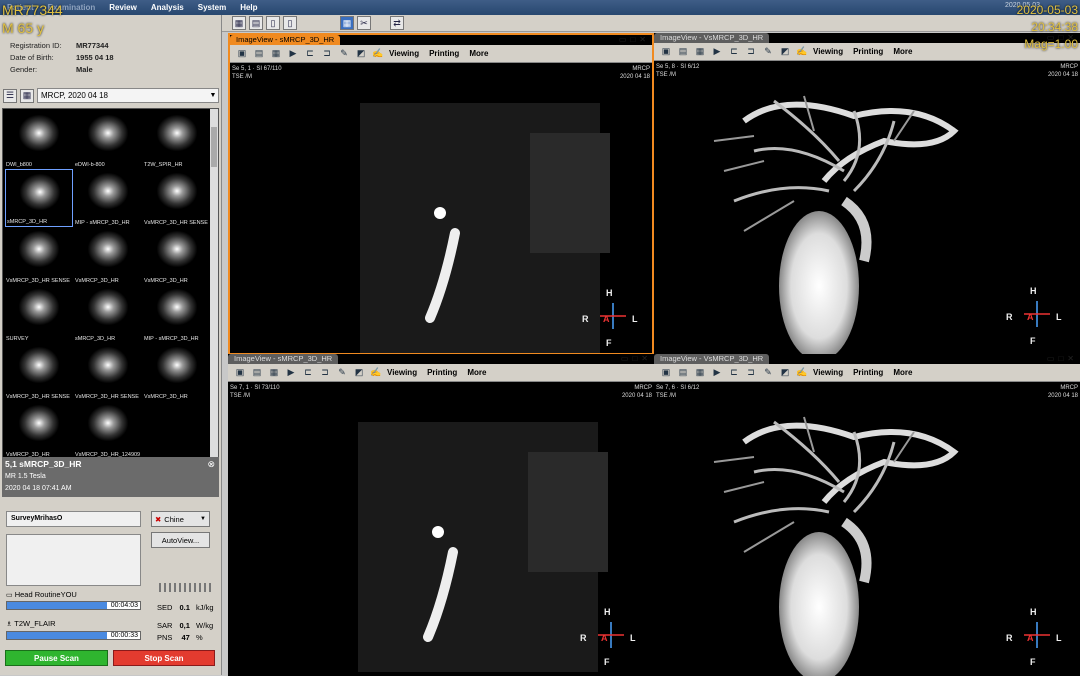 This screenshot has width=1080, height=676. What do you see at coordinates (164, 658) in the screenshot?
I see `stop-scan-button: Stop Scan` at bounding box center [164, 658].